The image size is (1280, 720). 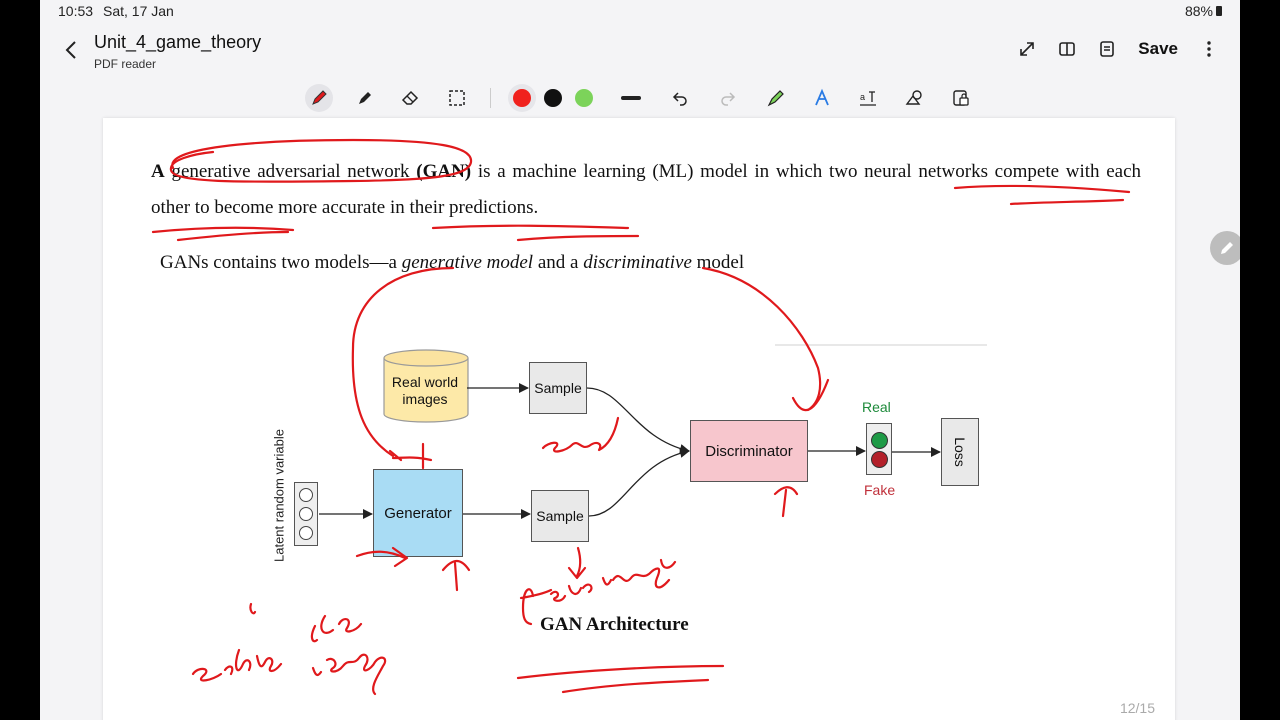 I want to click on lasso-select-tool, so click(x=457, y=98).